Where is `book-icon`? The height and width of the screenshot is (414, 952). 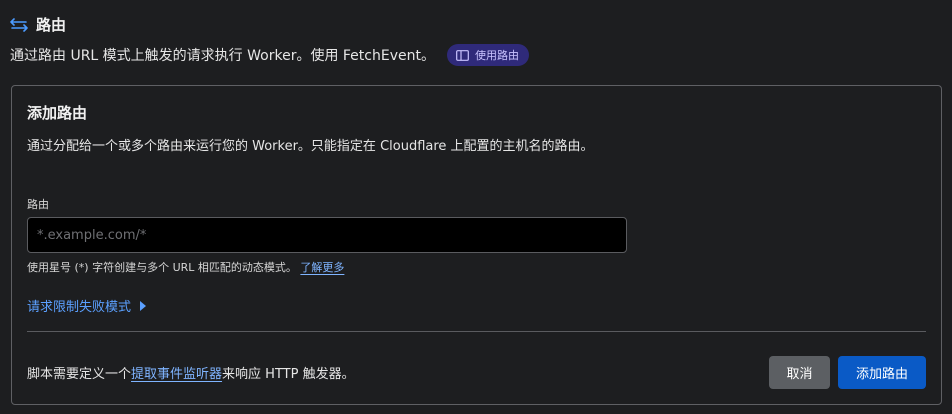 book-icon is located at coordinates (462, 55).